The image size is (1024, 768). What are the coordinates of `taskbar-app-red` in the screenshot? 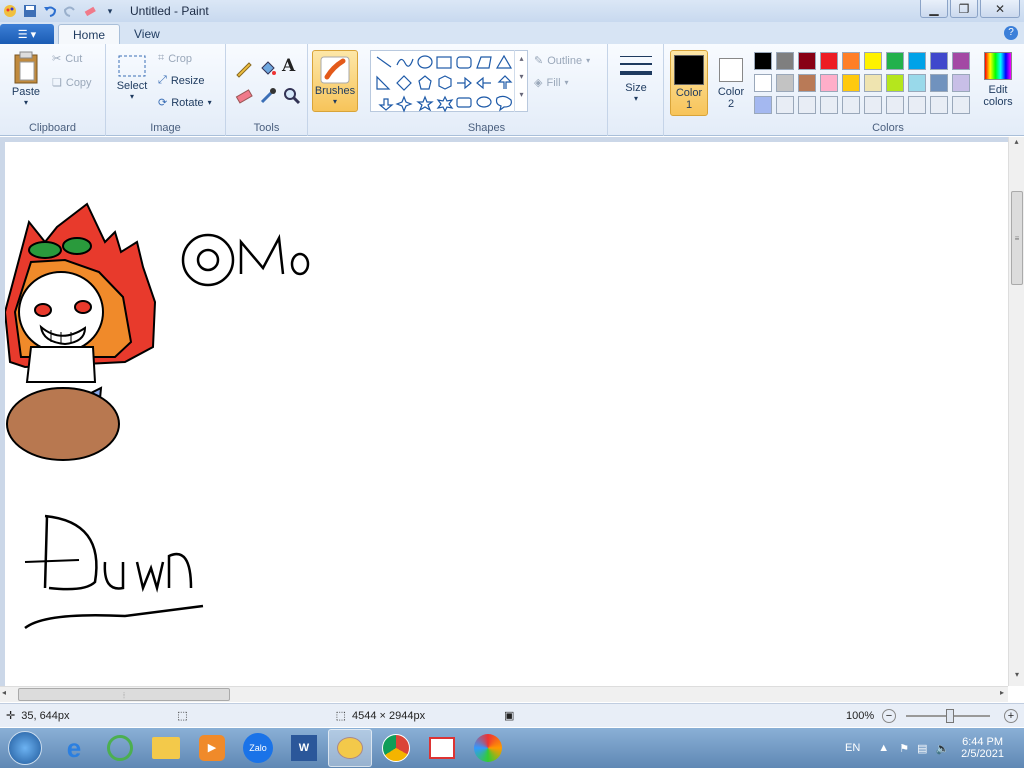 It's located at (442, 748).